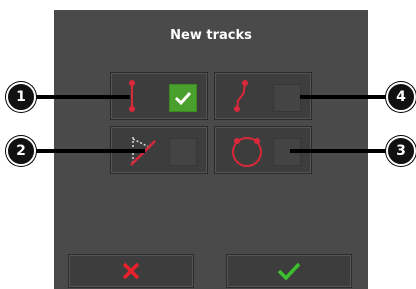 This screenshot has height=289, width=416. What do you see at coordinates (21, 151) in the screenshot?
I see `callout-badge-2: 2` at bounding box center [21, 151].